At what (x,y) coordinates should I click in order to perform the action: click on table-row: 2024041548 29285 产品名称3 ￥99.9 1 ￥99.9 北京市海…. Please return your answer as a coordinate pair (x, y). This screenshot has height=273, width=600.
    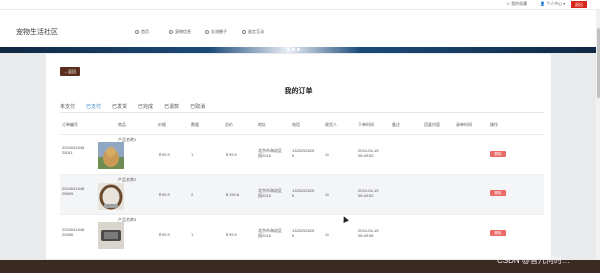
    Looking at the image, I should click on (302, 234).